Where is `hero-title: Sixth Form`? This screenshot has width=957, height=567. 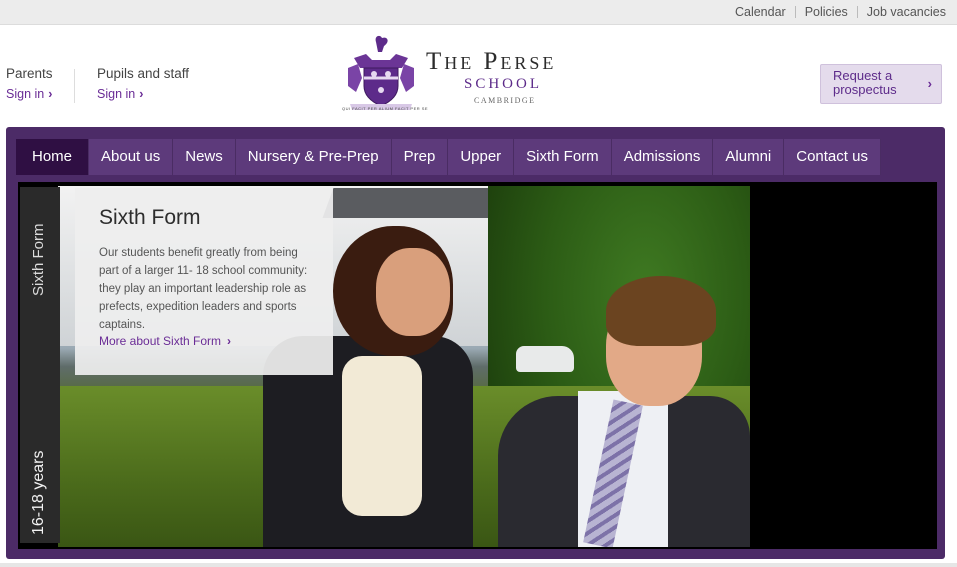
hero-title: Sixth Form is located at coordinates (150, 217).